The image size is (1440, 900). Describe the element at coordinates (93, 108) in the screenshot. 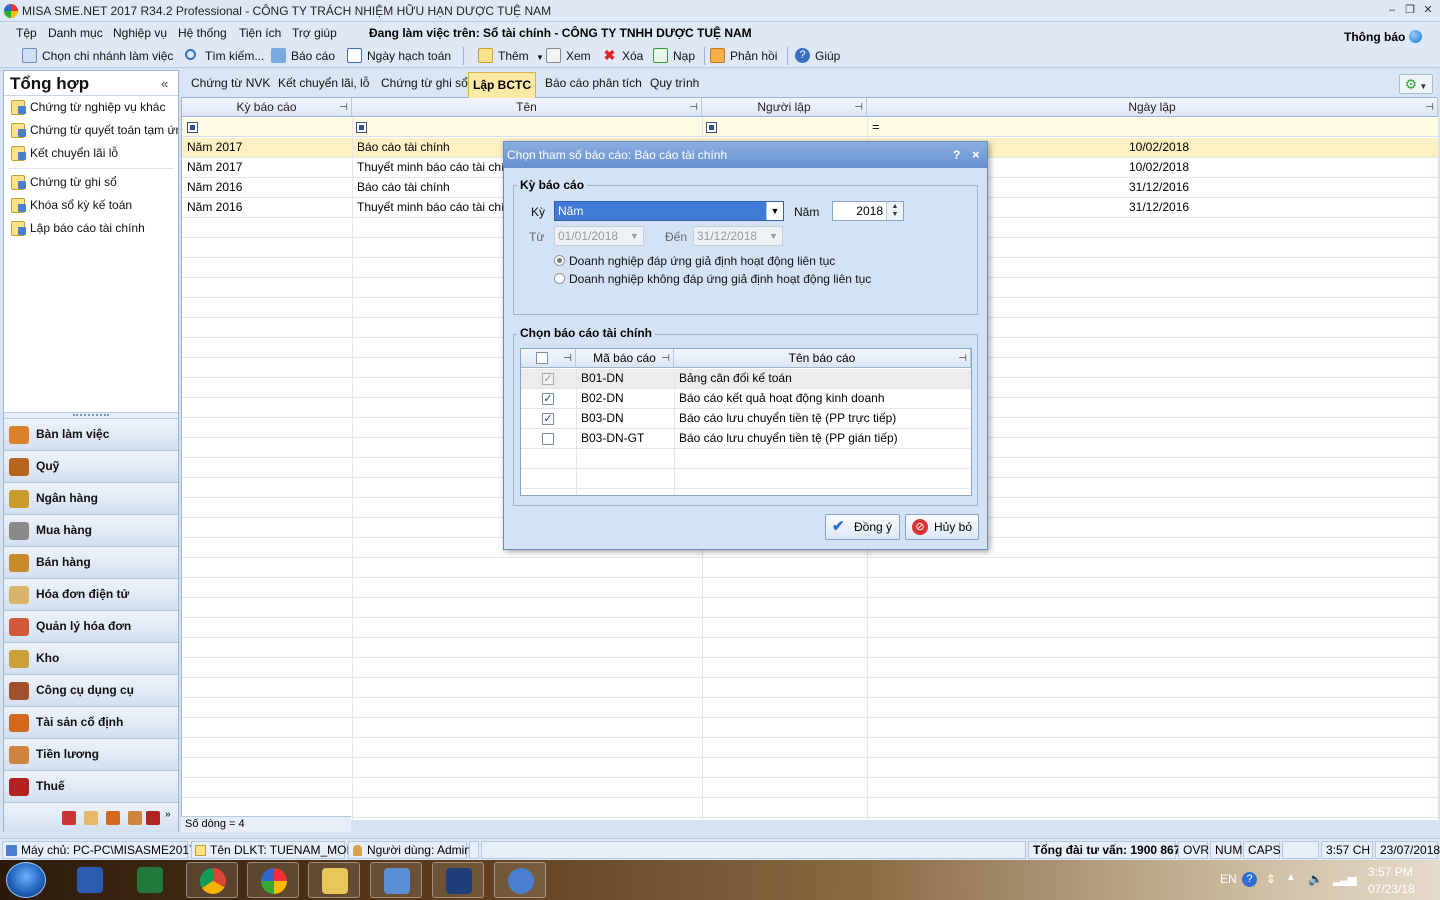

I see `left-item-other-vouchers: Chứng từ nghiệp vụ khác` at that location.